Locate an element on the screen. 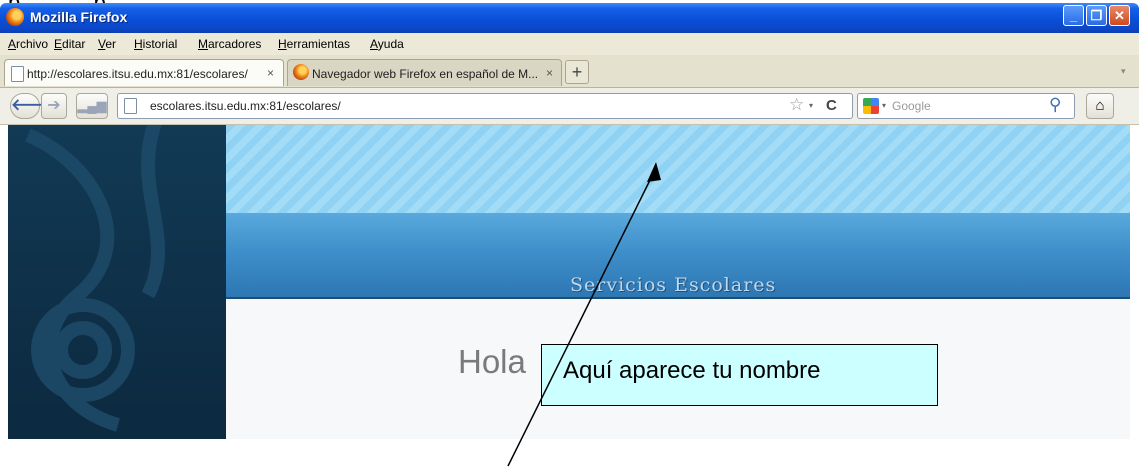  signal-bars-icon: ▂▄▆ is located at coordinates (92, 106).